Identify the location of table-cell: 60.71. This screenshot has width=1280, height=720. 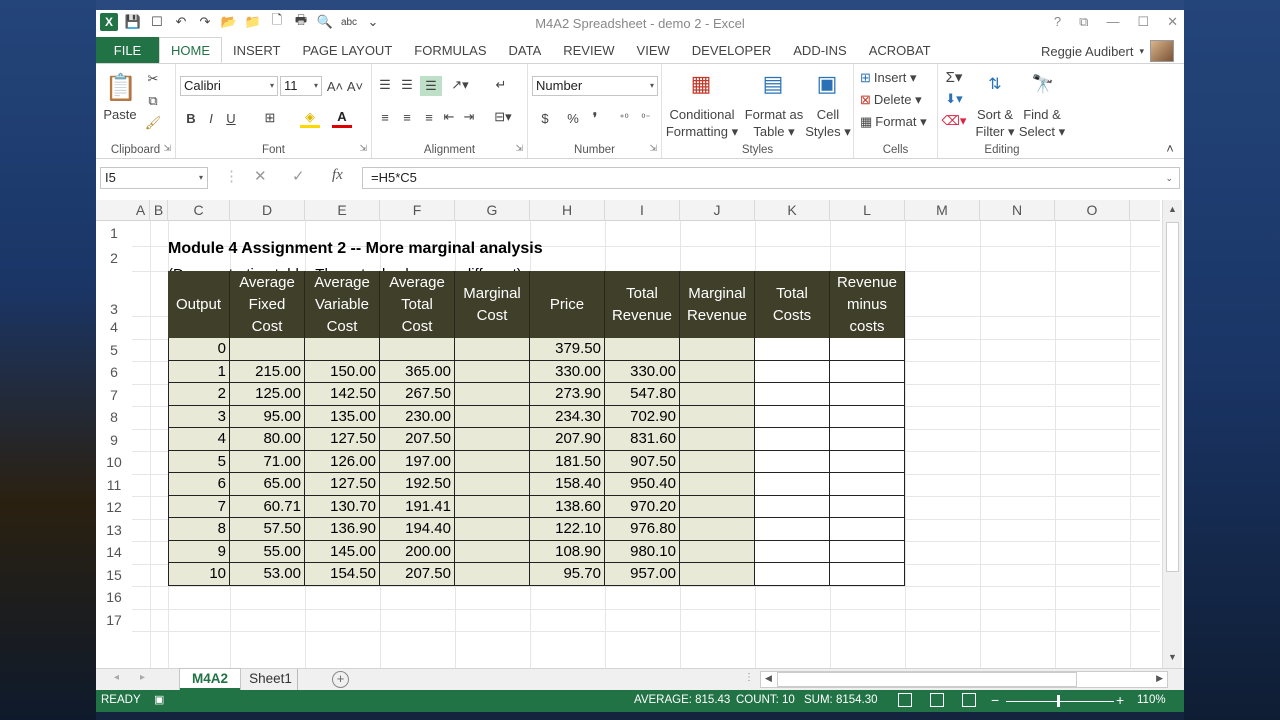
(267, 506).